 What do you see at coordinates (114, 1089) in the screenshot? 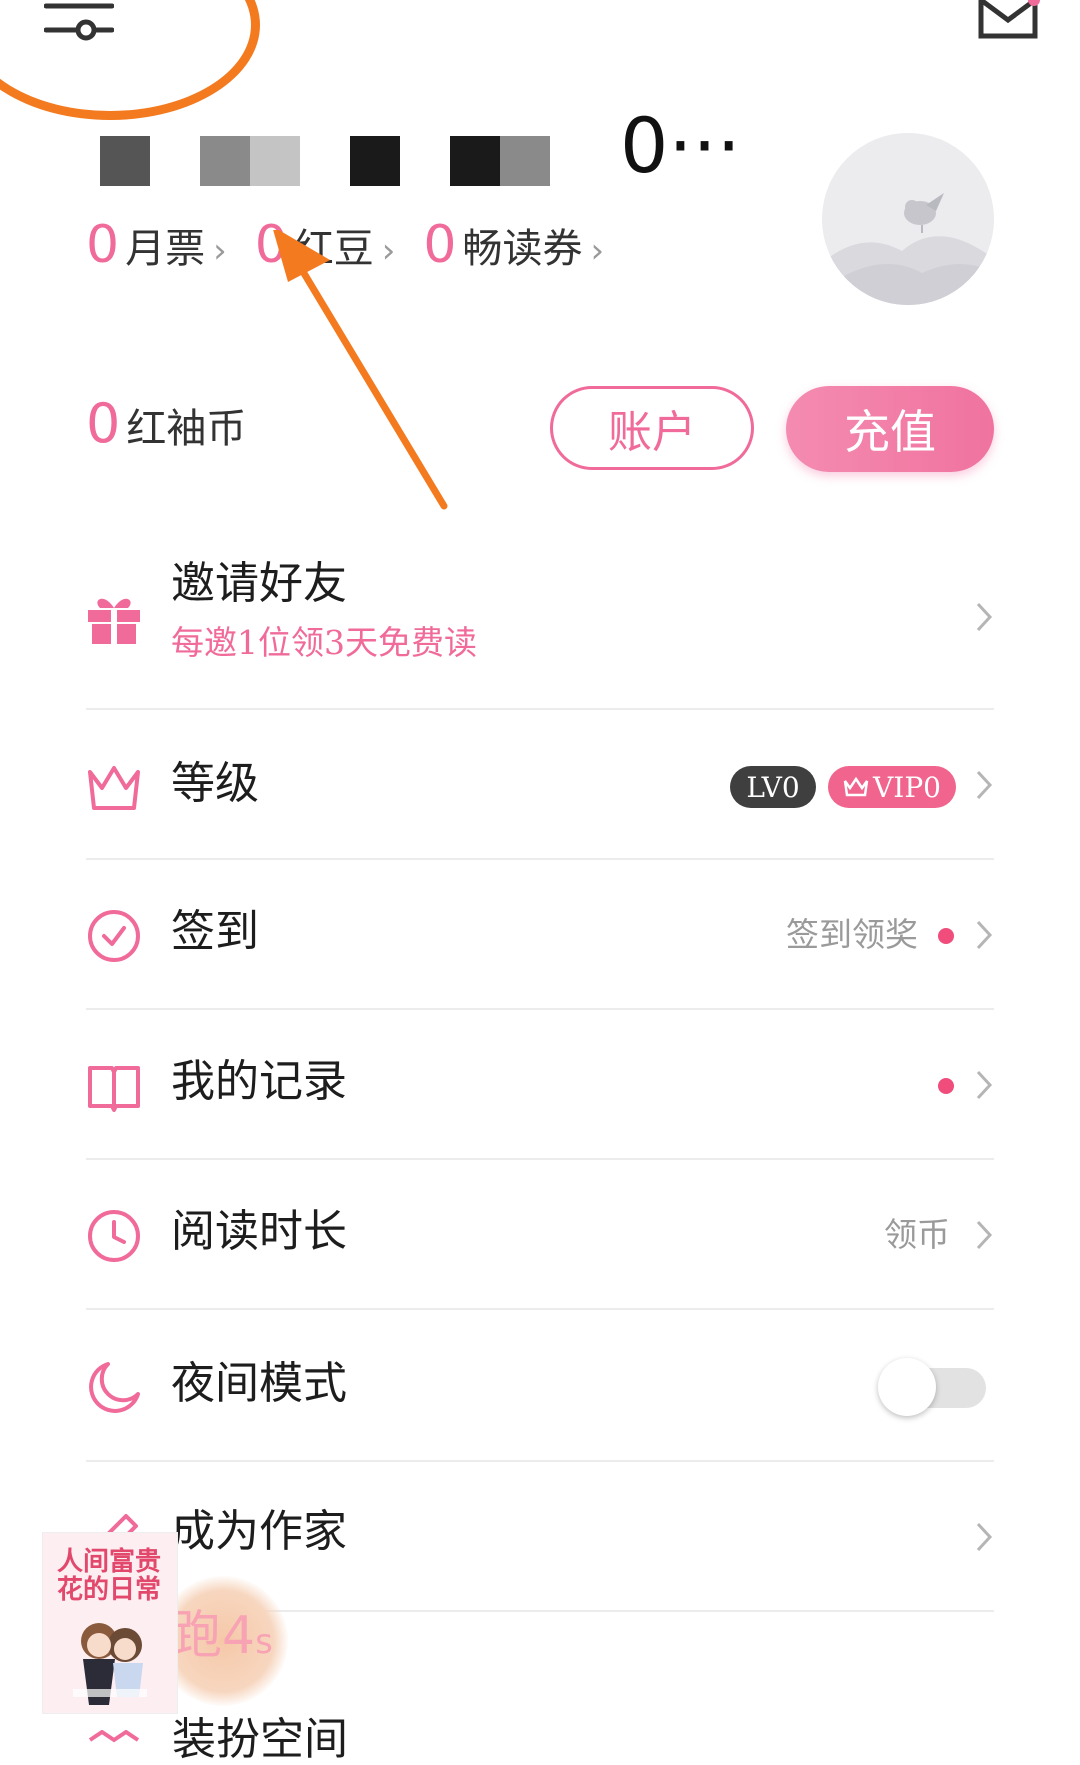
I see `book-icon` at bounding box center [114, 1089].